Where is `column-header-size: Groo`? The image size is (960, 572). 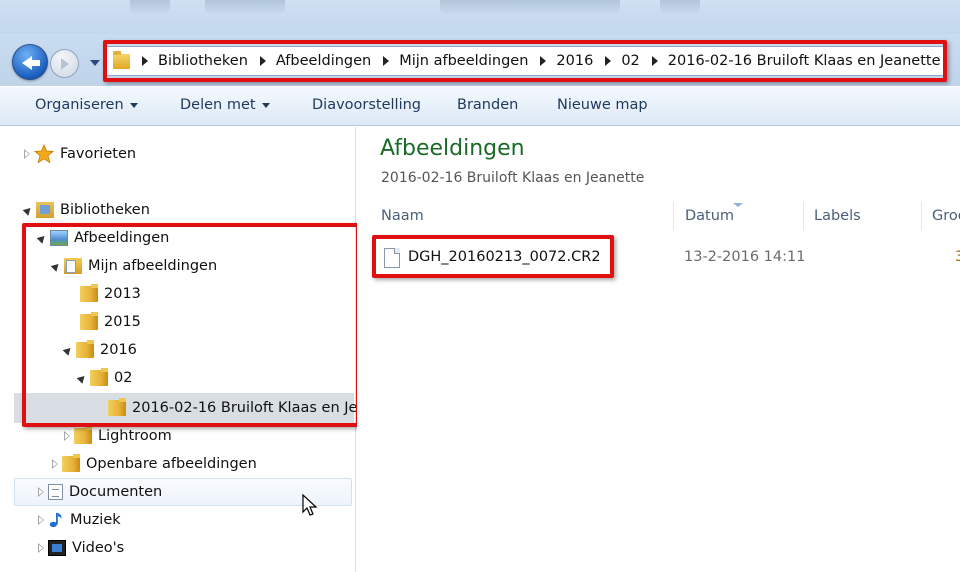
column-header-size: Groo is located at coordinates (946, 216).